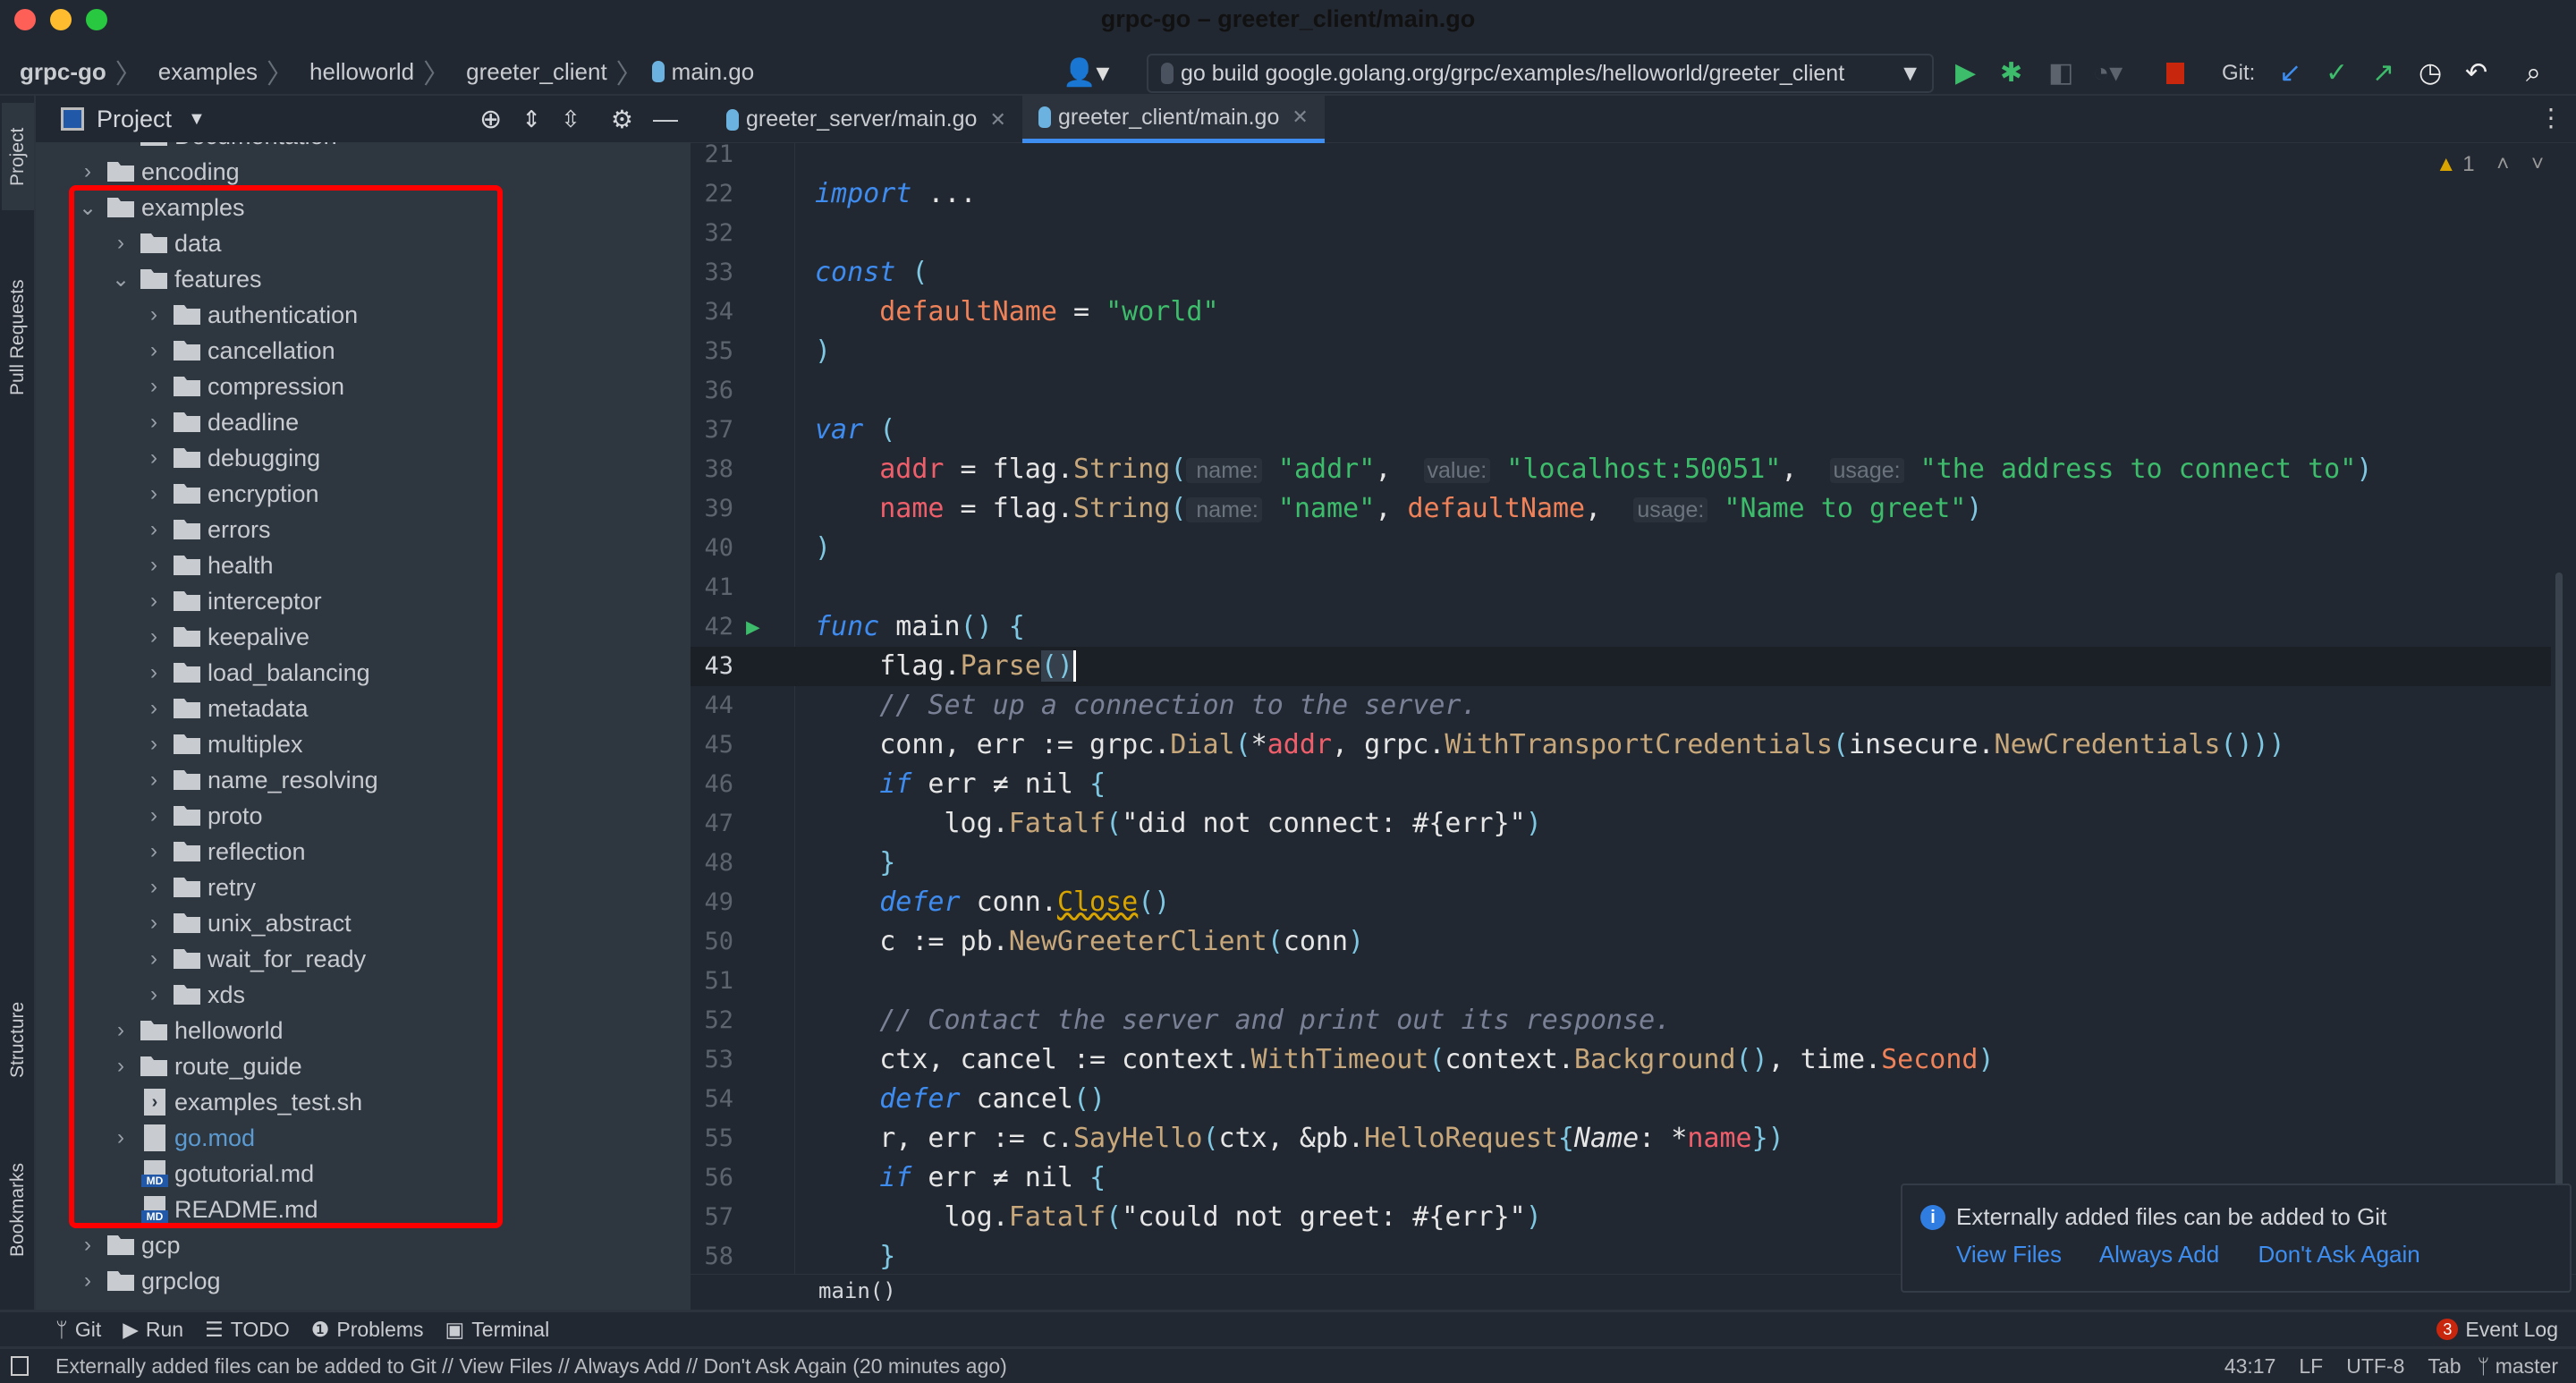 This screenshot has width=2576, height=1383. Describe the element at coordinates (622, 119) in the screenshot. I see `gear-icon: ⚙` at that location.